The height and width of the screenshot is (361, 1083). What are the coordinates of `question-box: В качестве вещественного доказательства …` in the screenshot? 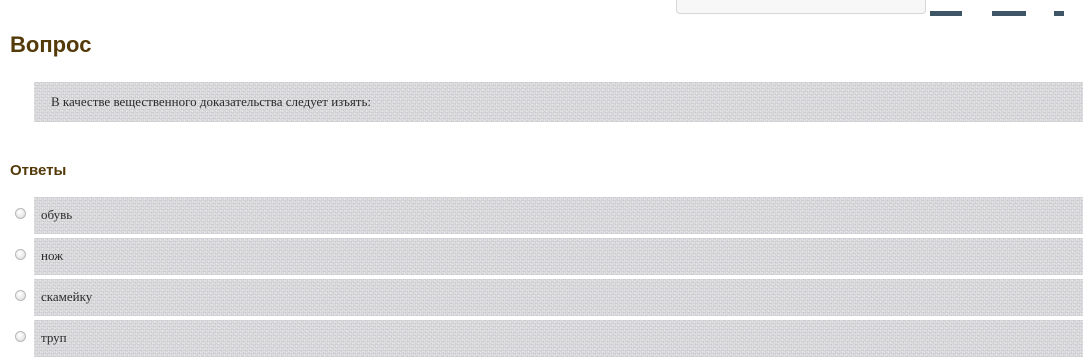 It's located at (558, 102).